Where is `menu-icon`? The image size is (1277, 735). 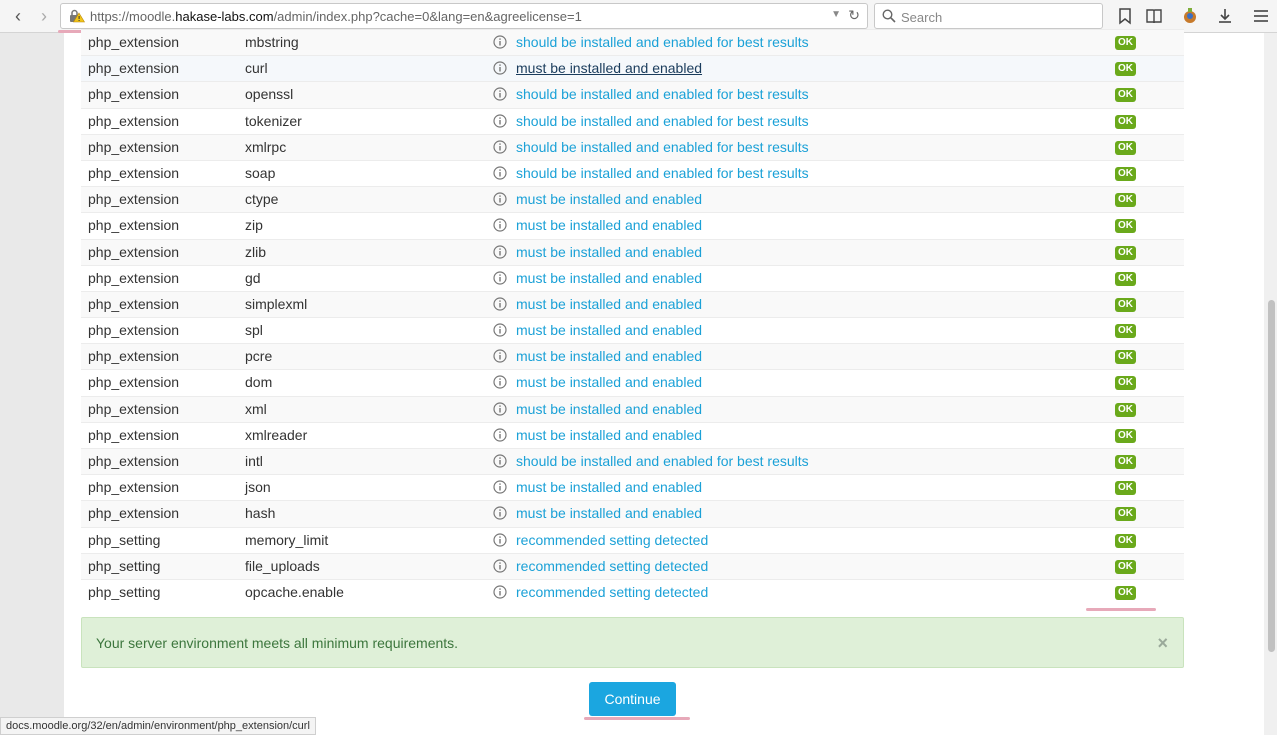
menu-icon is located at coordinates (1261, 16).